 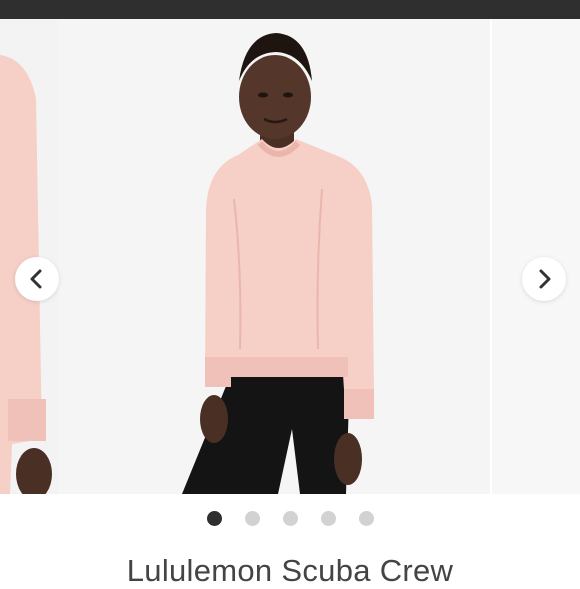 What do you see at coordinates (535, 256) in the screenshot?
I see `product-photo-next` at bounding box center [535, 256].